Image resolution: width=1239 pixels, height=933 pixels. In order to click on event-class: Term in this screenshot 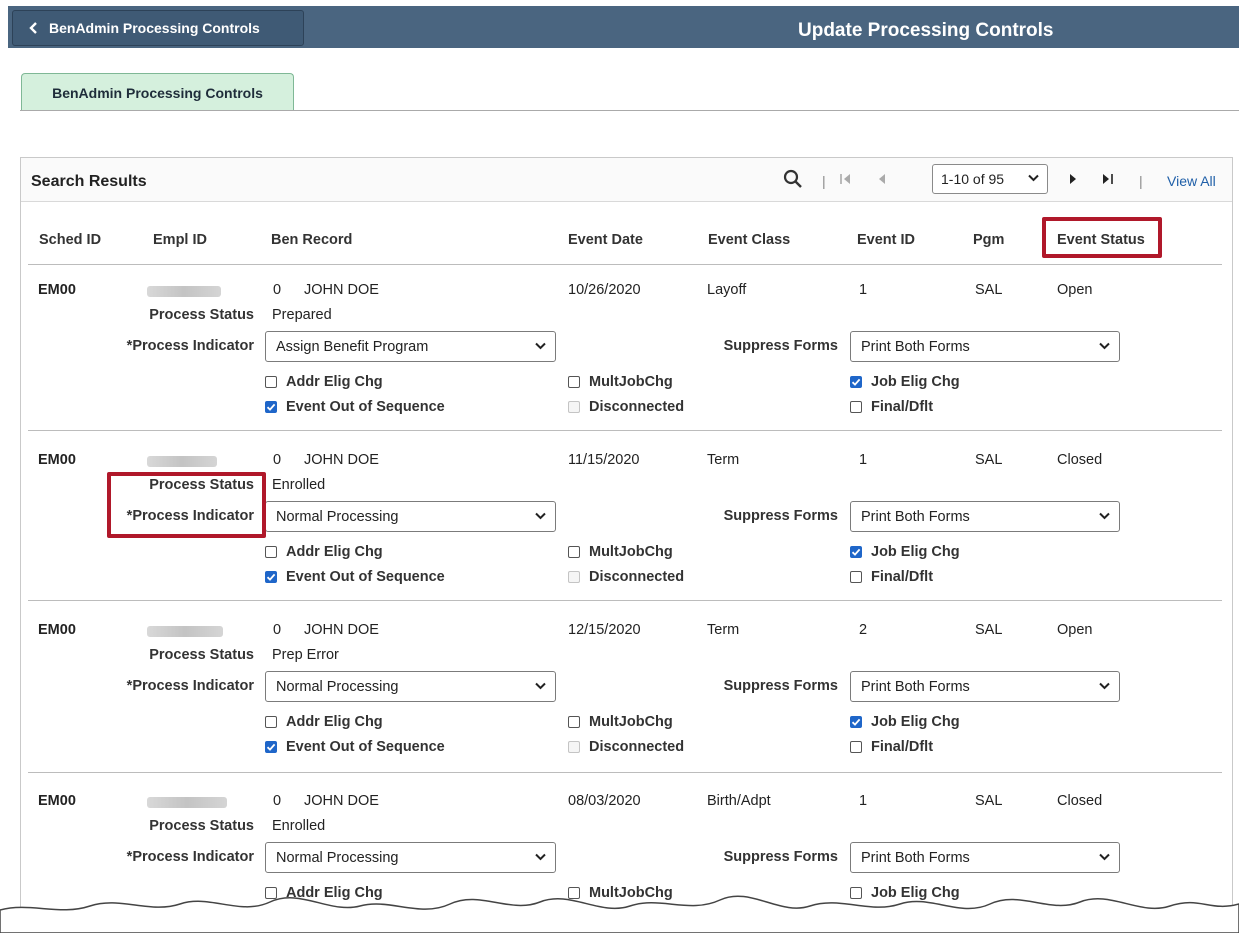, I will do `click(723, 630)`.